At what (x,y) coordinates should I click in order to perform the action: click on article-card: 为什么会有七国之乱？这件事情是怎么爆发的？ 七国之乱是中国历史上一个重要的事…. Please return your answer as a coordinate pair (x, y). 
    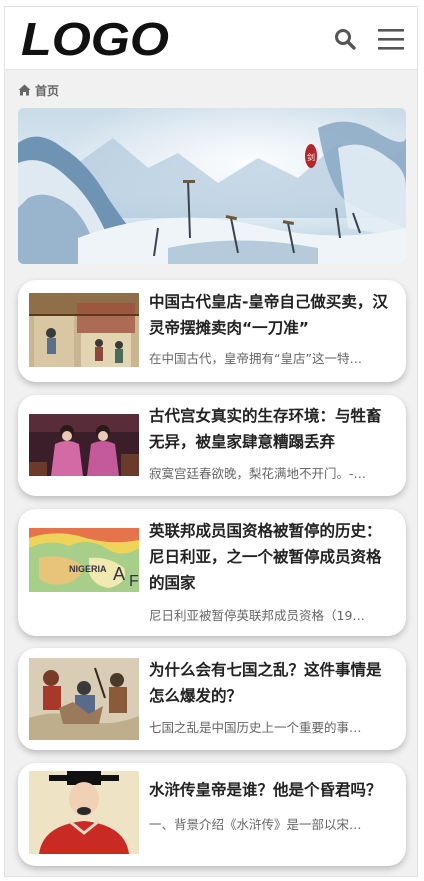
    Looking at the image, I should click on (212, 699).